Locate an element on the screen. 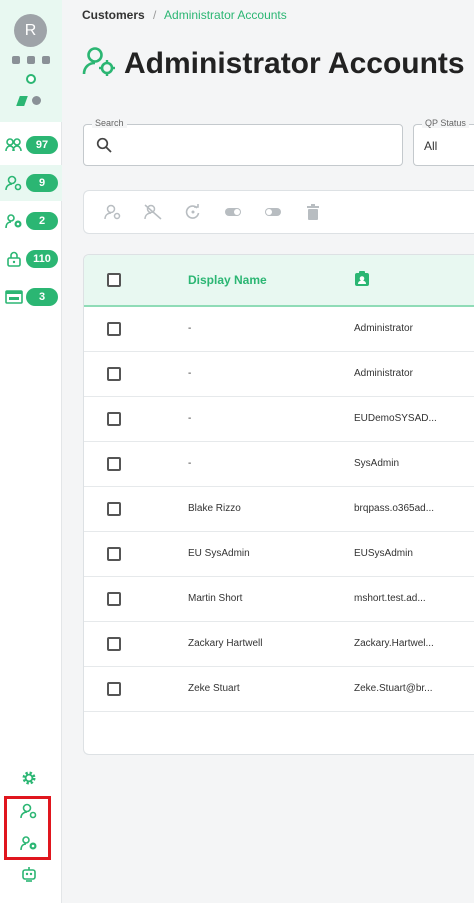  status-icons is located at coordinates (31, 61).